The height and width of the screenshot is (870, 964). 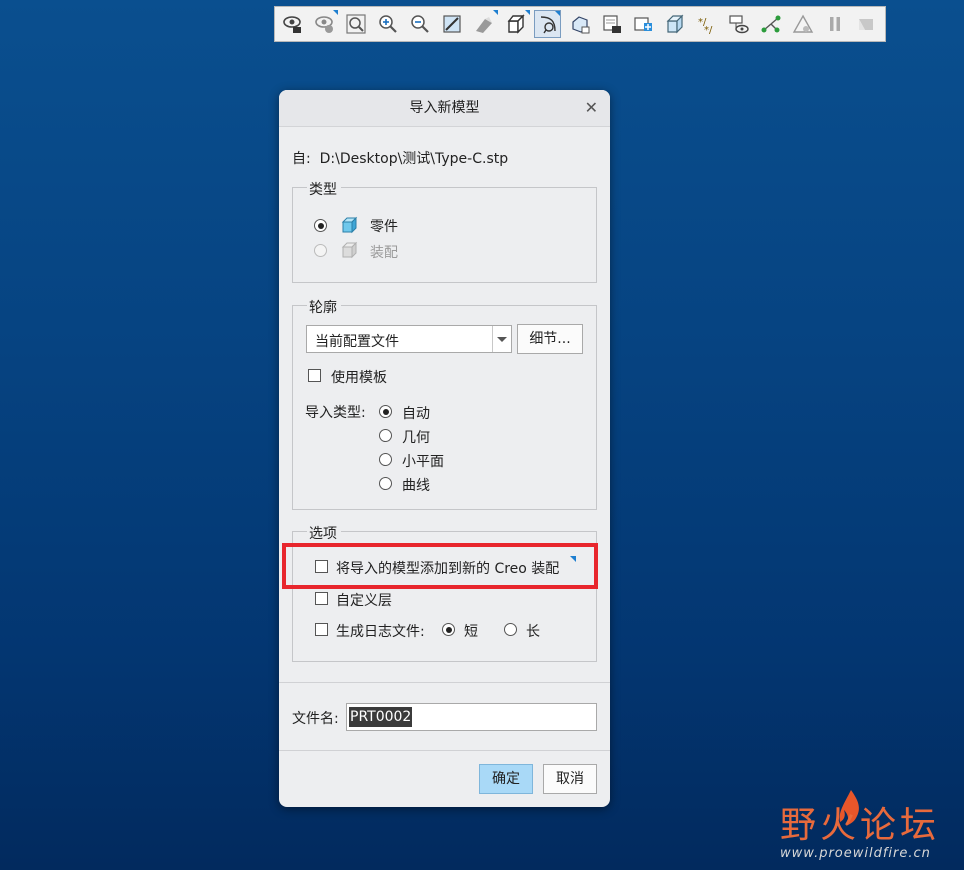 I want to click on flyout-indicator-icon, so click(x=573, y=559).